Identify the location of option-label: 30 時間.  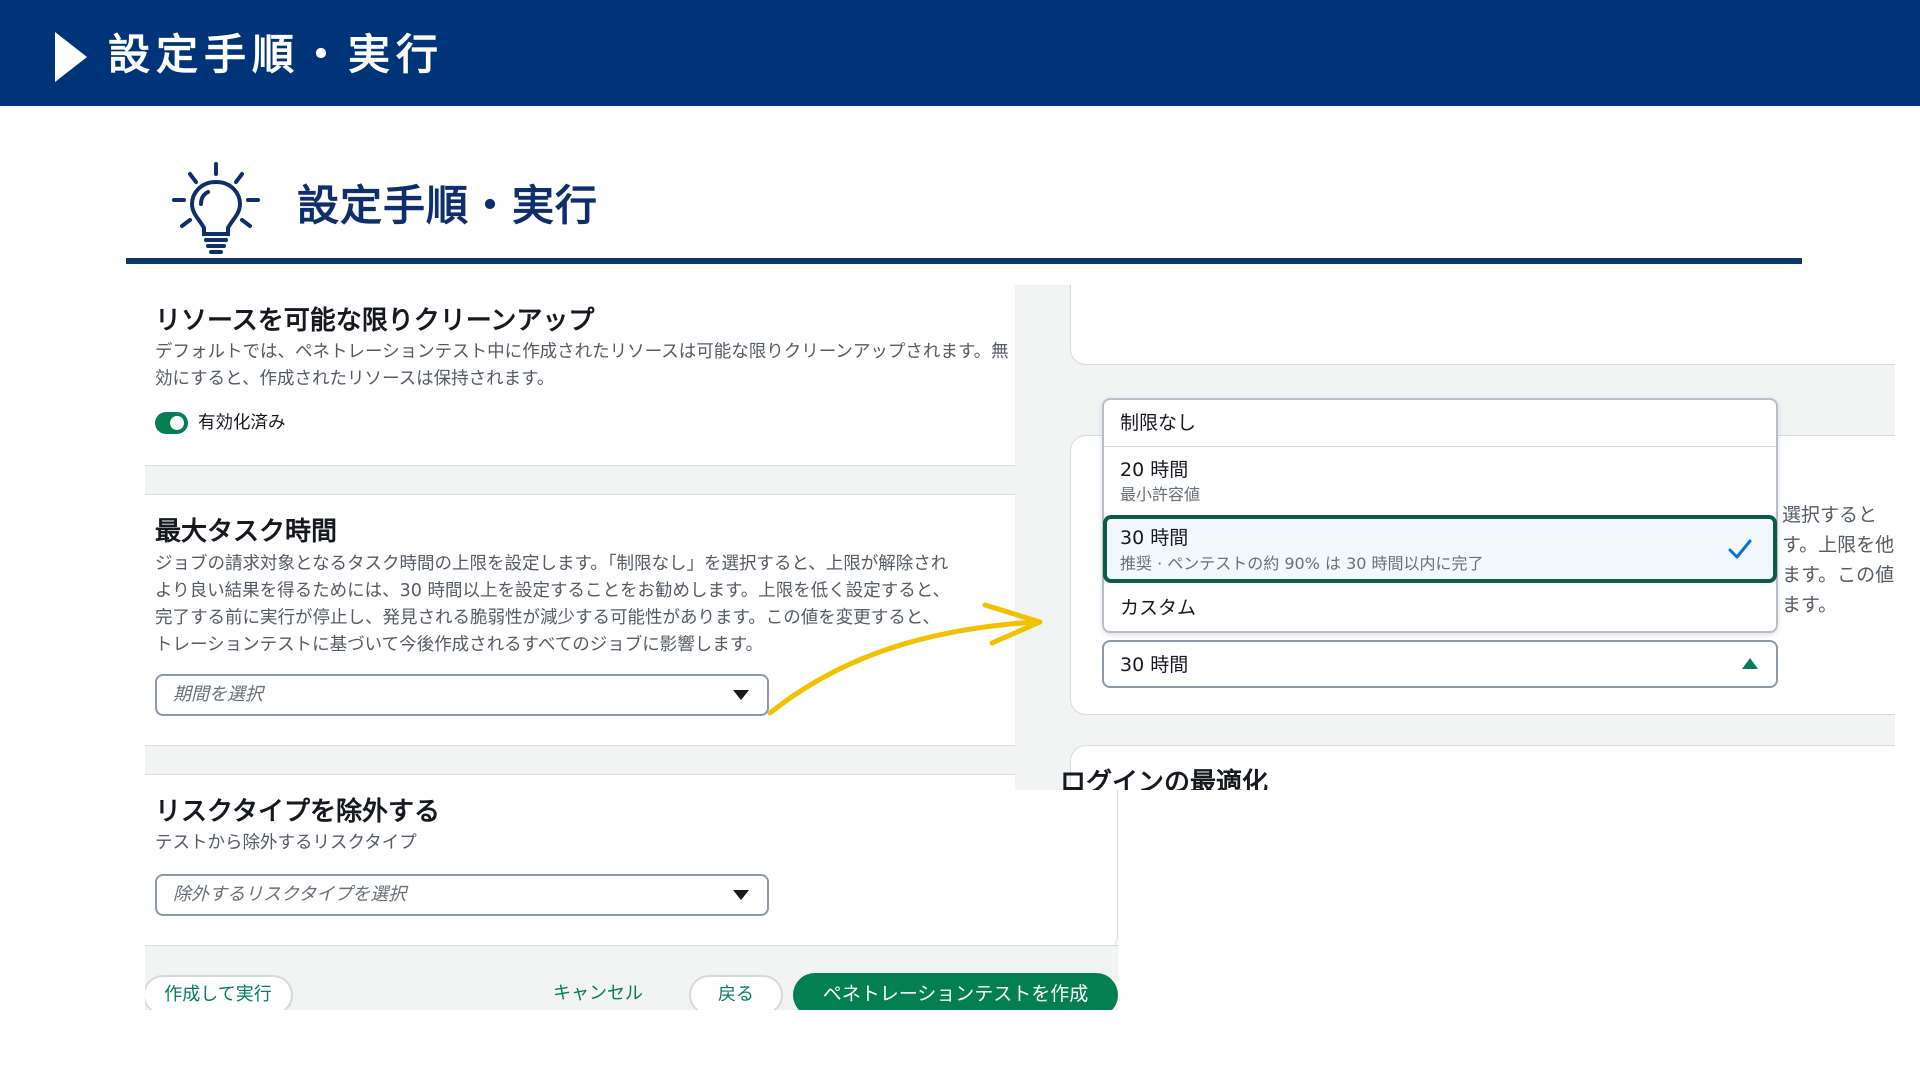
(1154, 538).